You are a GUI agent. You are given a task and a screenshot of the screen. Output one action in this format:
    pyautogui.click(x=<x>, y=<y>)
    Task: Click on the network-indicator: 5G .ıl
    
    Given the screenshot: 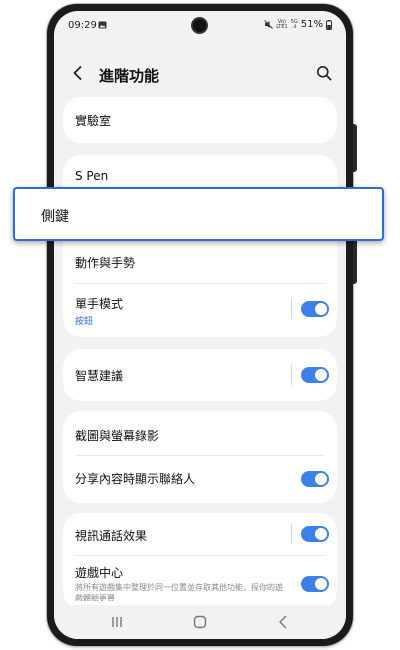 What is the action you would take?
    pyautogui.click(x=294, y=24)
    